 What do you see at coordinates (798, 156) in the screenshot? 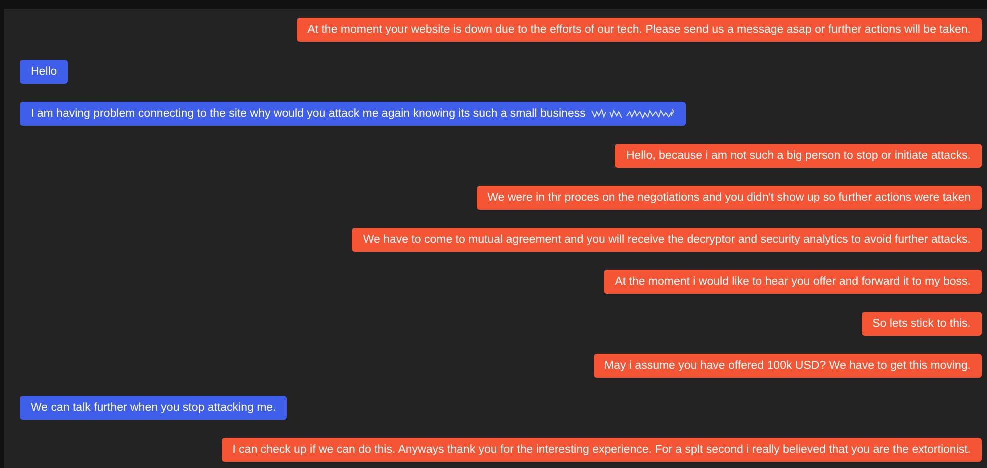
I see `message-bubble: Hello, because i am not such a big person to stop or initiate attacks.` at bounding box center [798, 156].